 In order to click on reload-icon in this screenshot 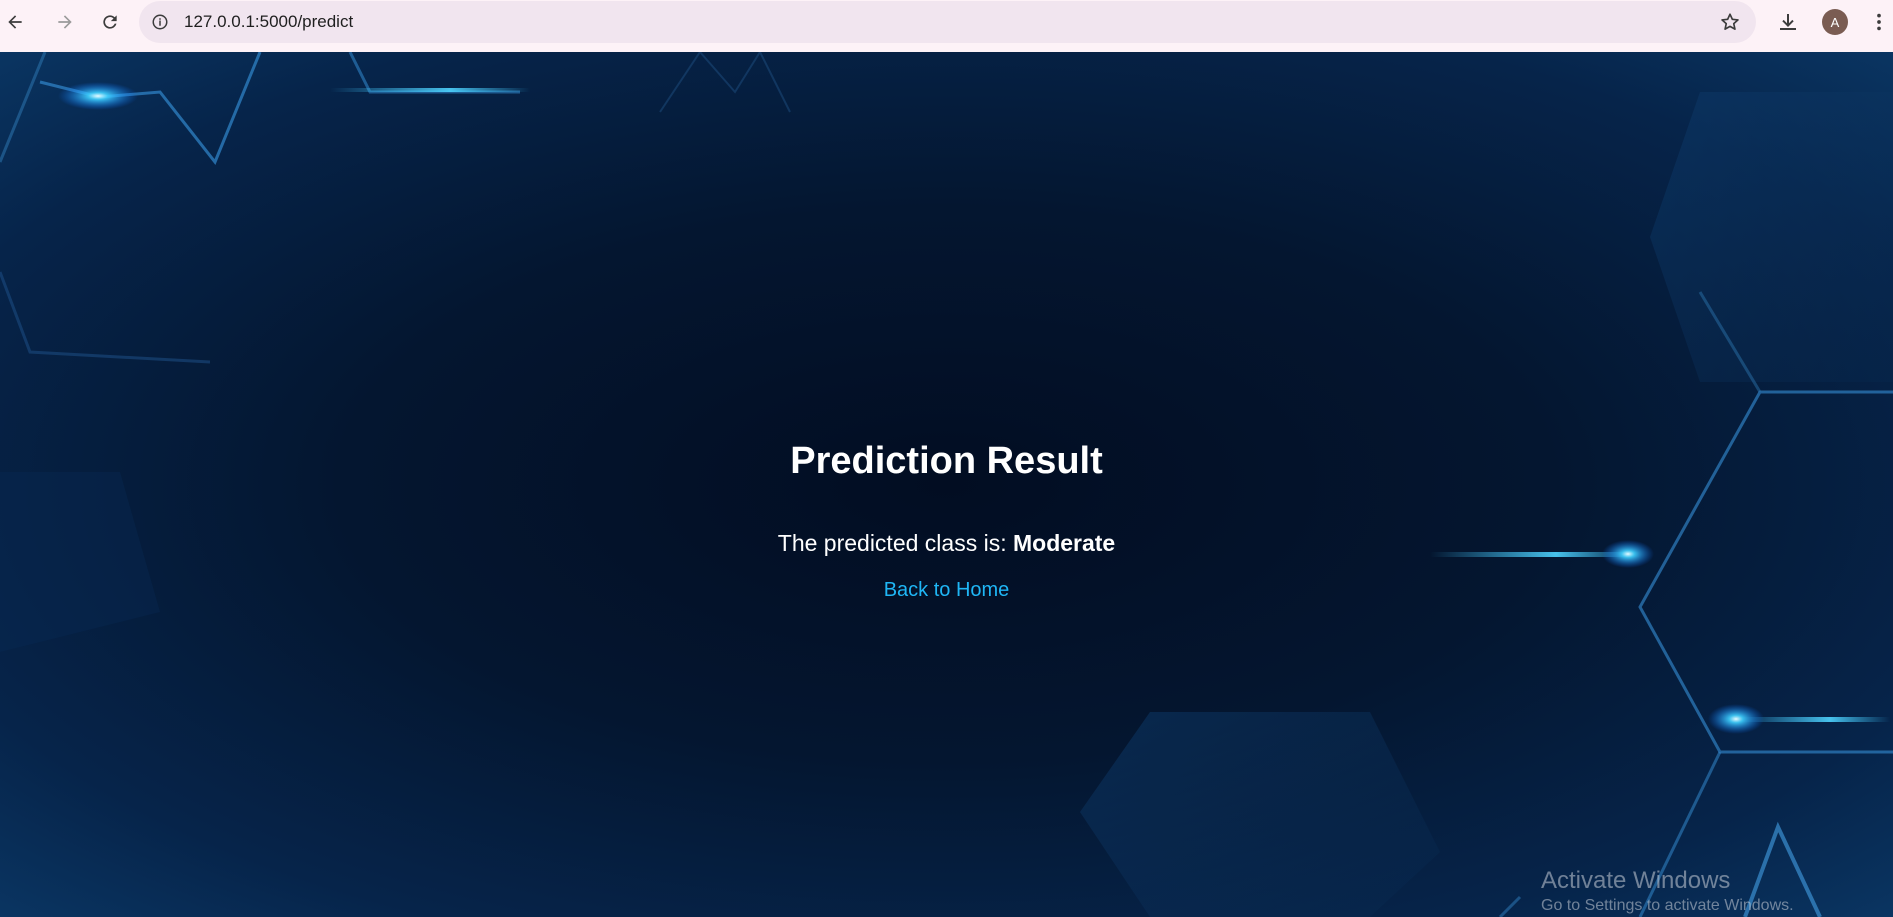, I will do `click(110, 22)`.